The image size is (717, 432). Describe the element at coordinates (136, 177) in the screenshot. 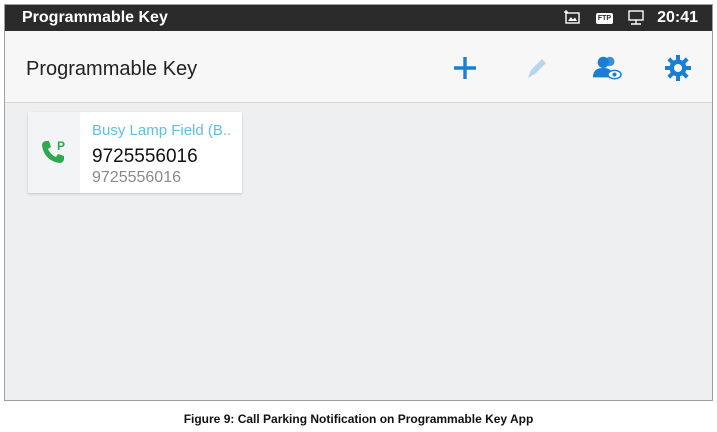

I see `key-sub-number: 9725556016` at that location.